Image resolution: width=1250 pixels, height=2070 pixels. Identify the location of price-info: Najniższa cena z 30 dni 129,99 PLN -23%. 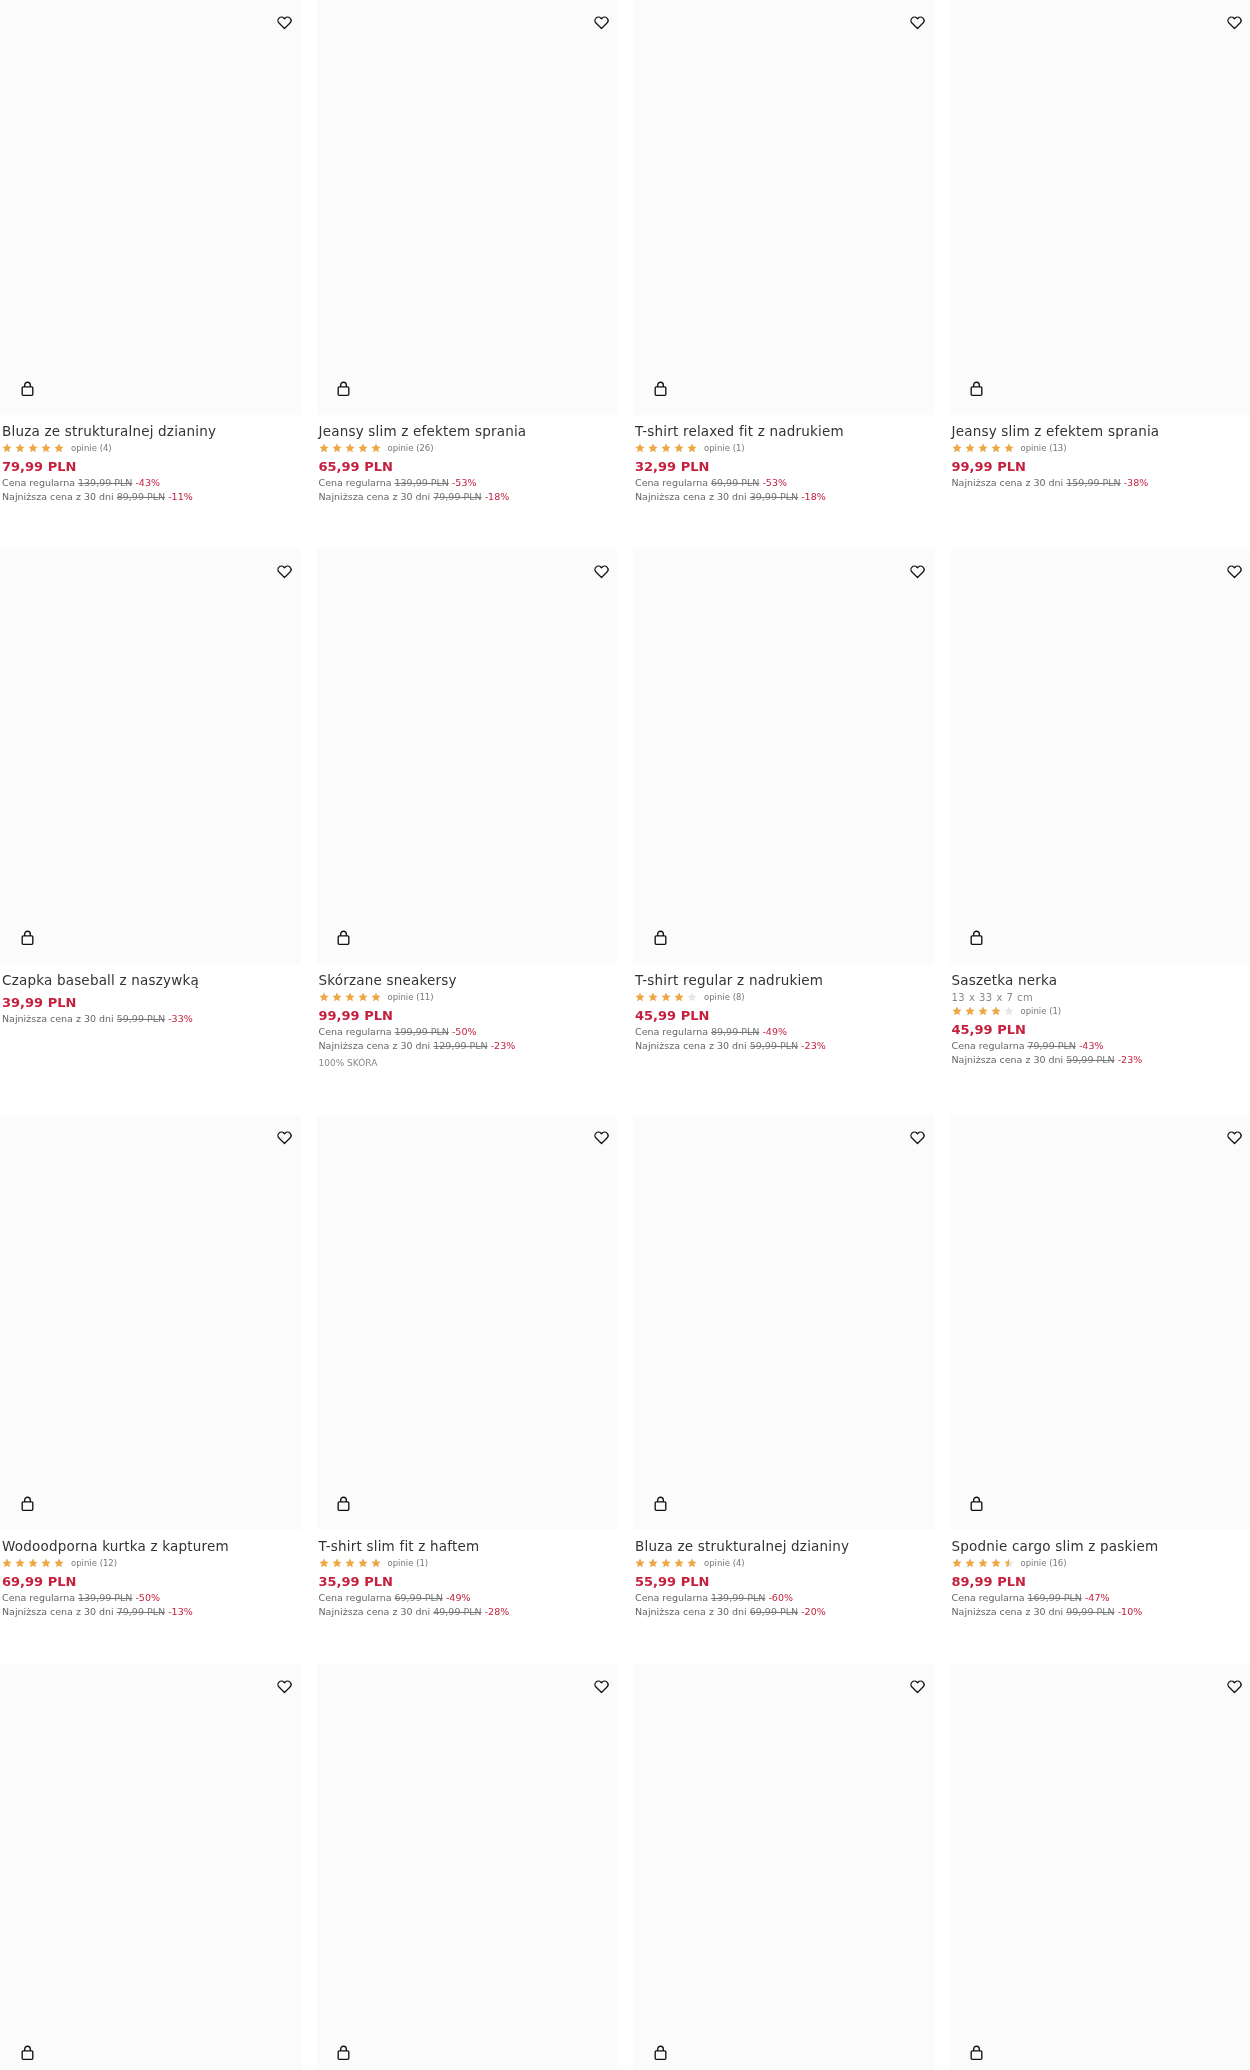
(417, 1045).